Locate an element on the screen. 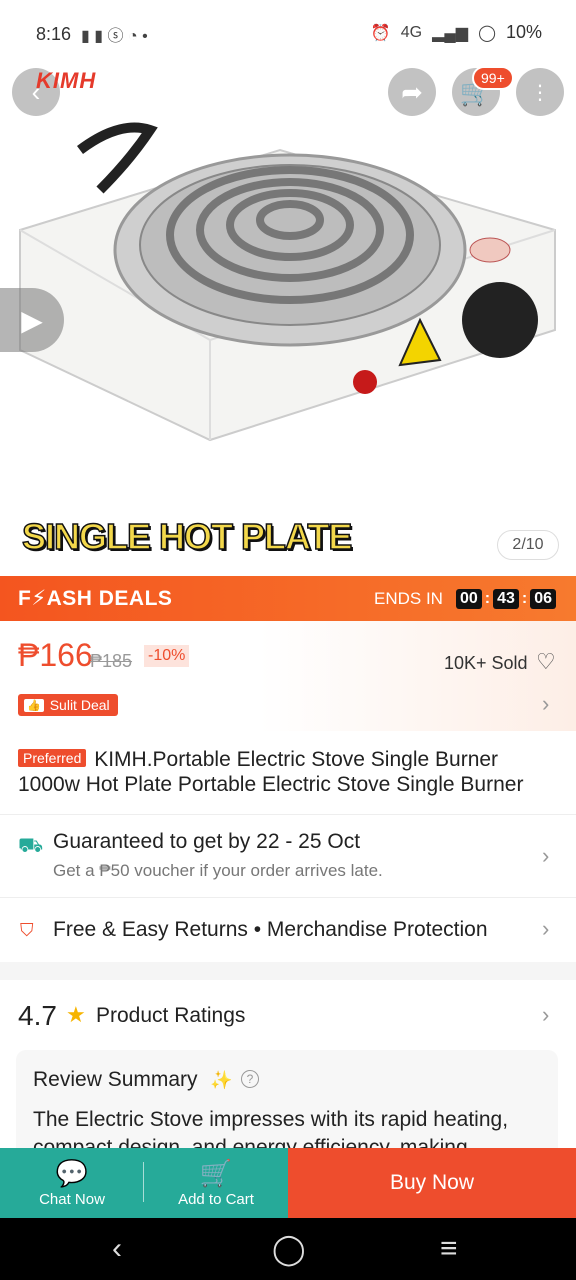  image-caption: SINGLE HOT PLATE is located at coordinates (187, 536).